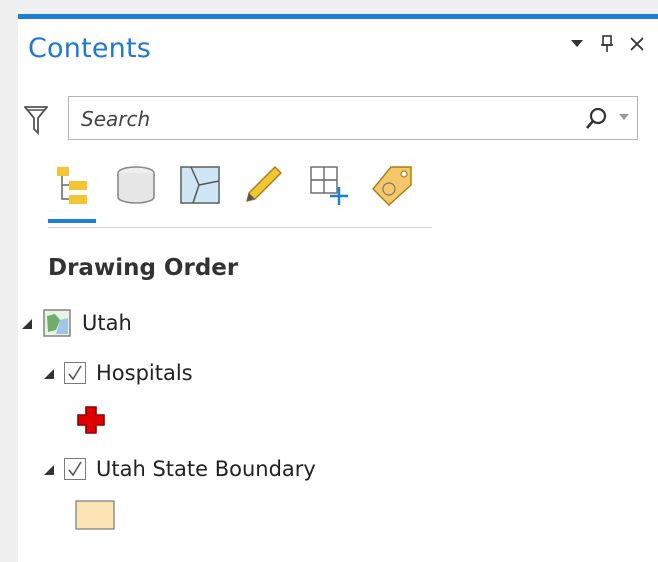 The image size is (658, 562). I want to click on drawing-order-icon, so click(72, 185).